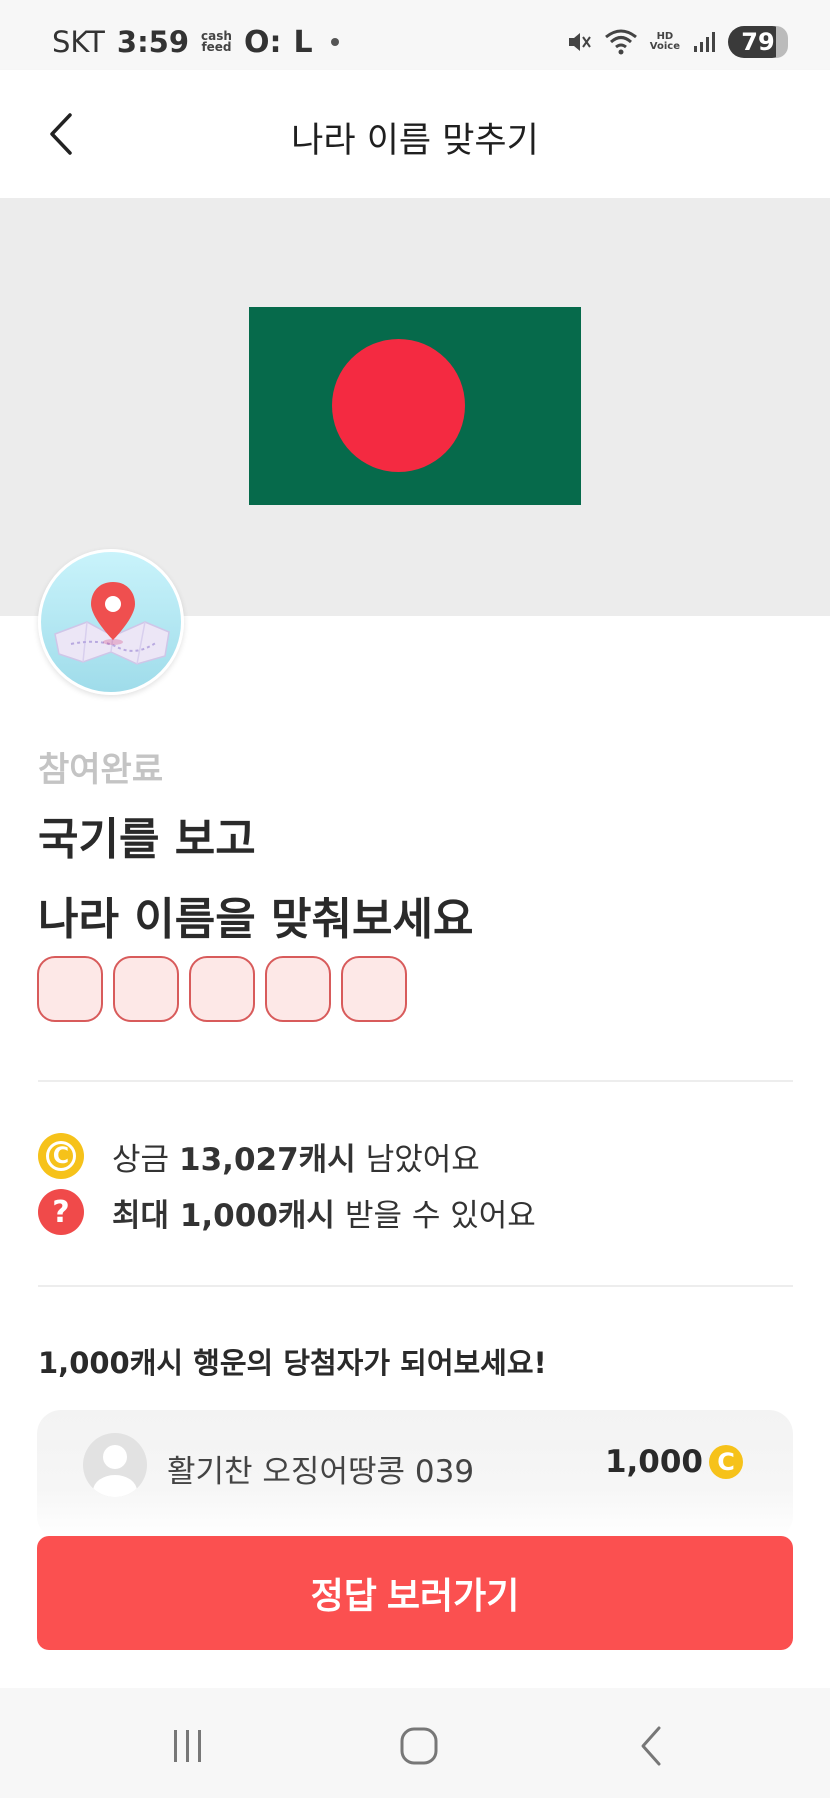  I want to click on flag-image, so click(415, 406).